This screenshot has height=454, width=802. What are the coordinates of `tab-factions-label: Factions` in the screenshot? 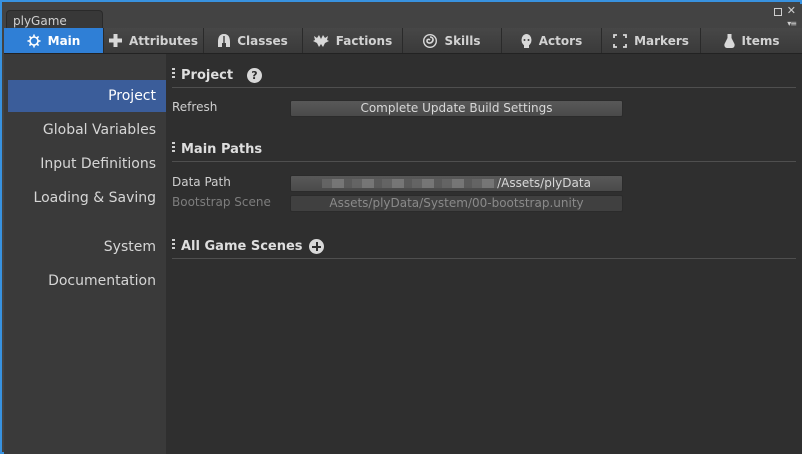 It's located at (364, 40).